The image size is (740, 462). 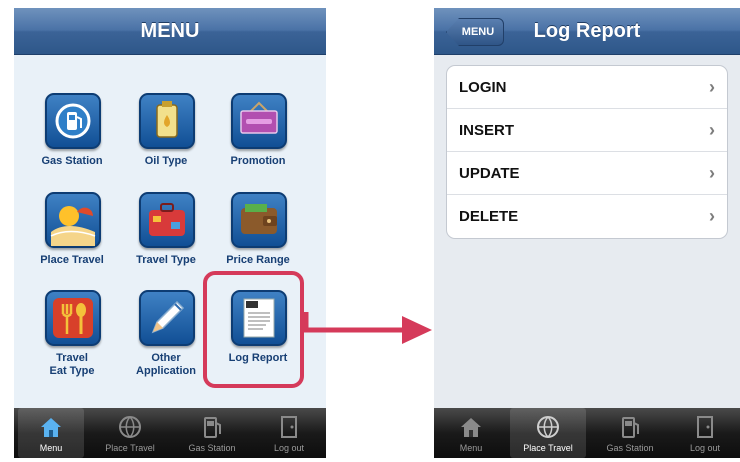 I want to click on gas-pump-icon, so click(x=73, y=121).